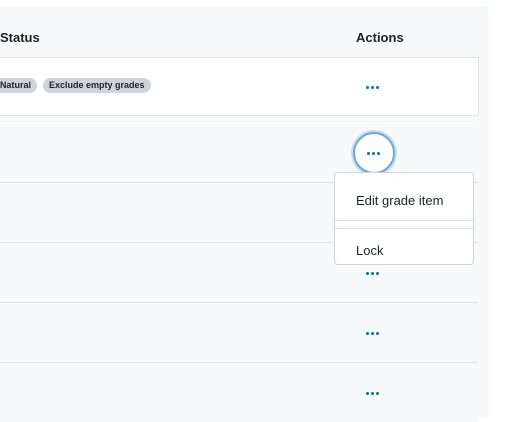 This screenshot has height=422, width=513. Describe the element at coordinates (380, 37) in the screenshot. I see `actions-column-header: Actions` at that location.